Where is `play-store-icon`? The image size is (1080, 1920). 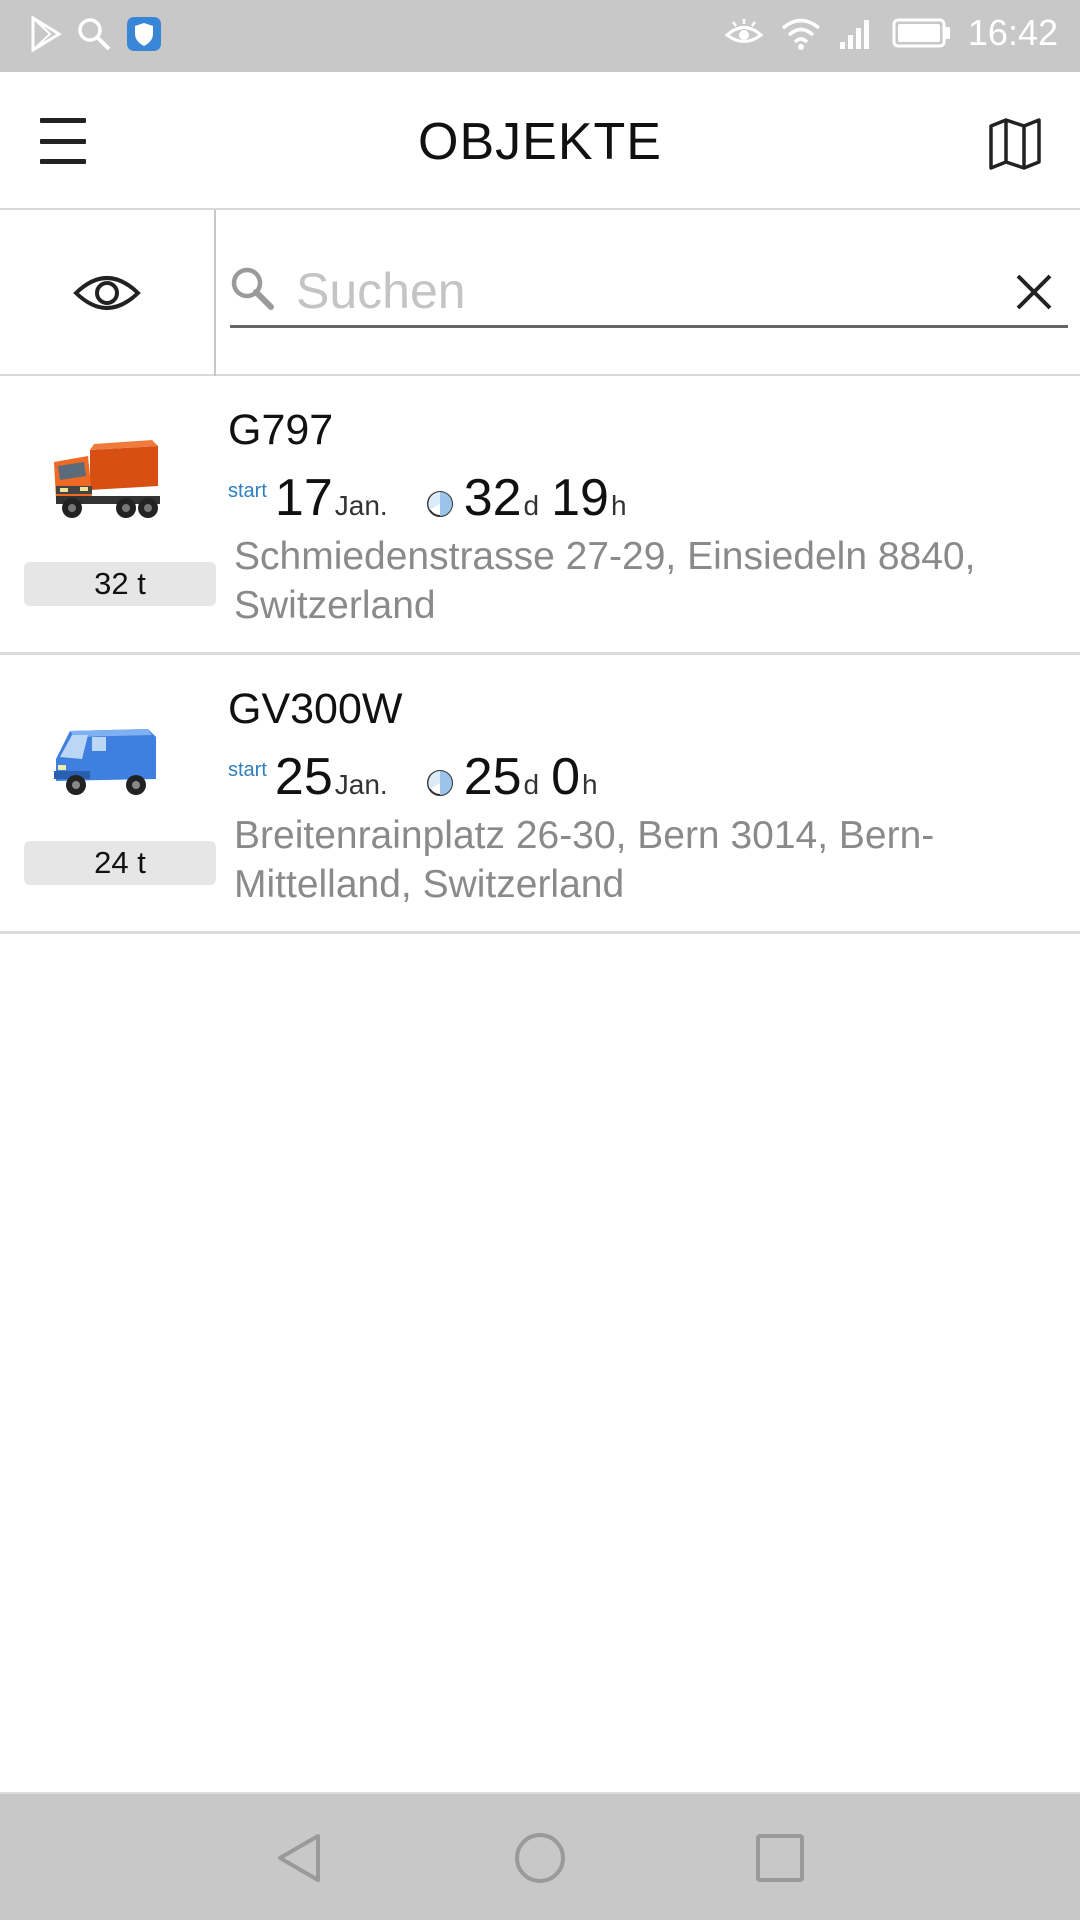 play-store-icon is located at coordinates (46, 34).